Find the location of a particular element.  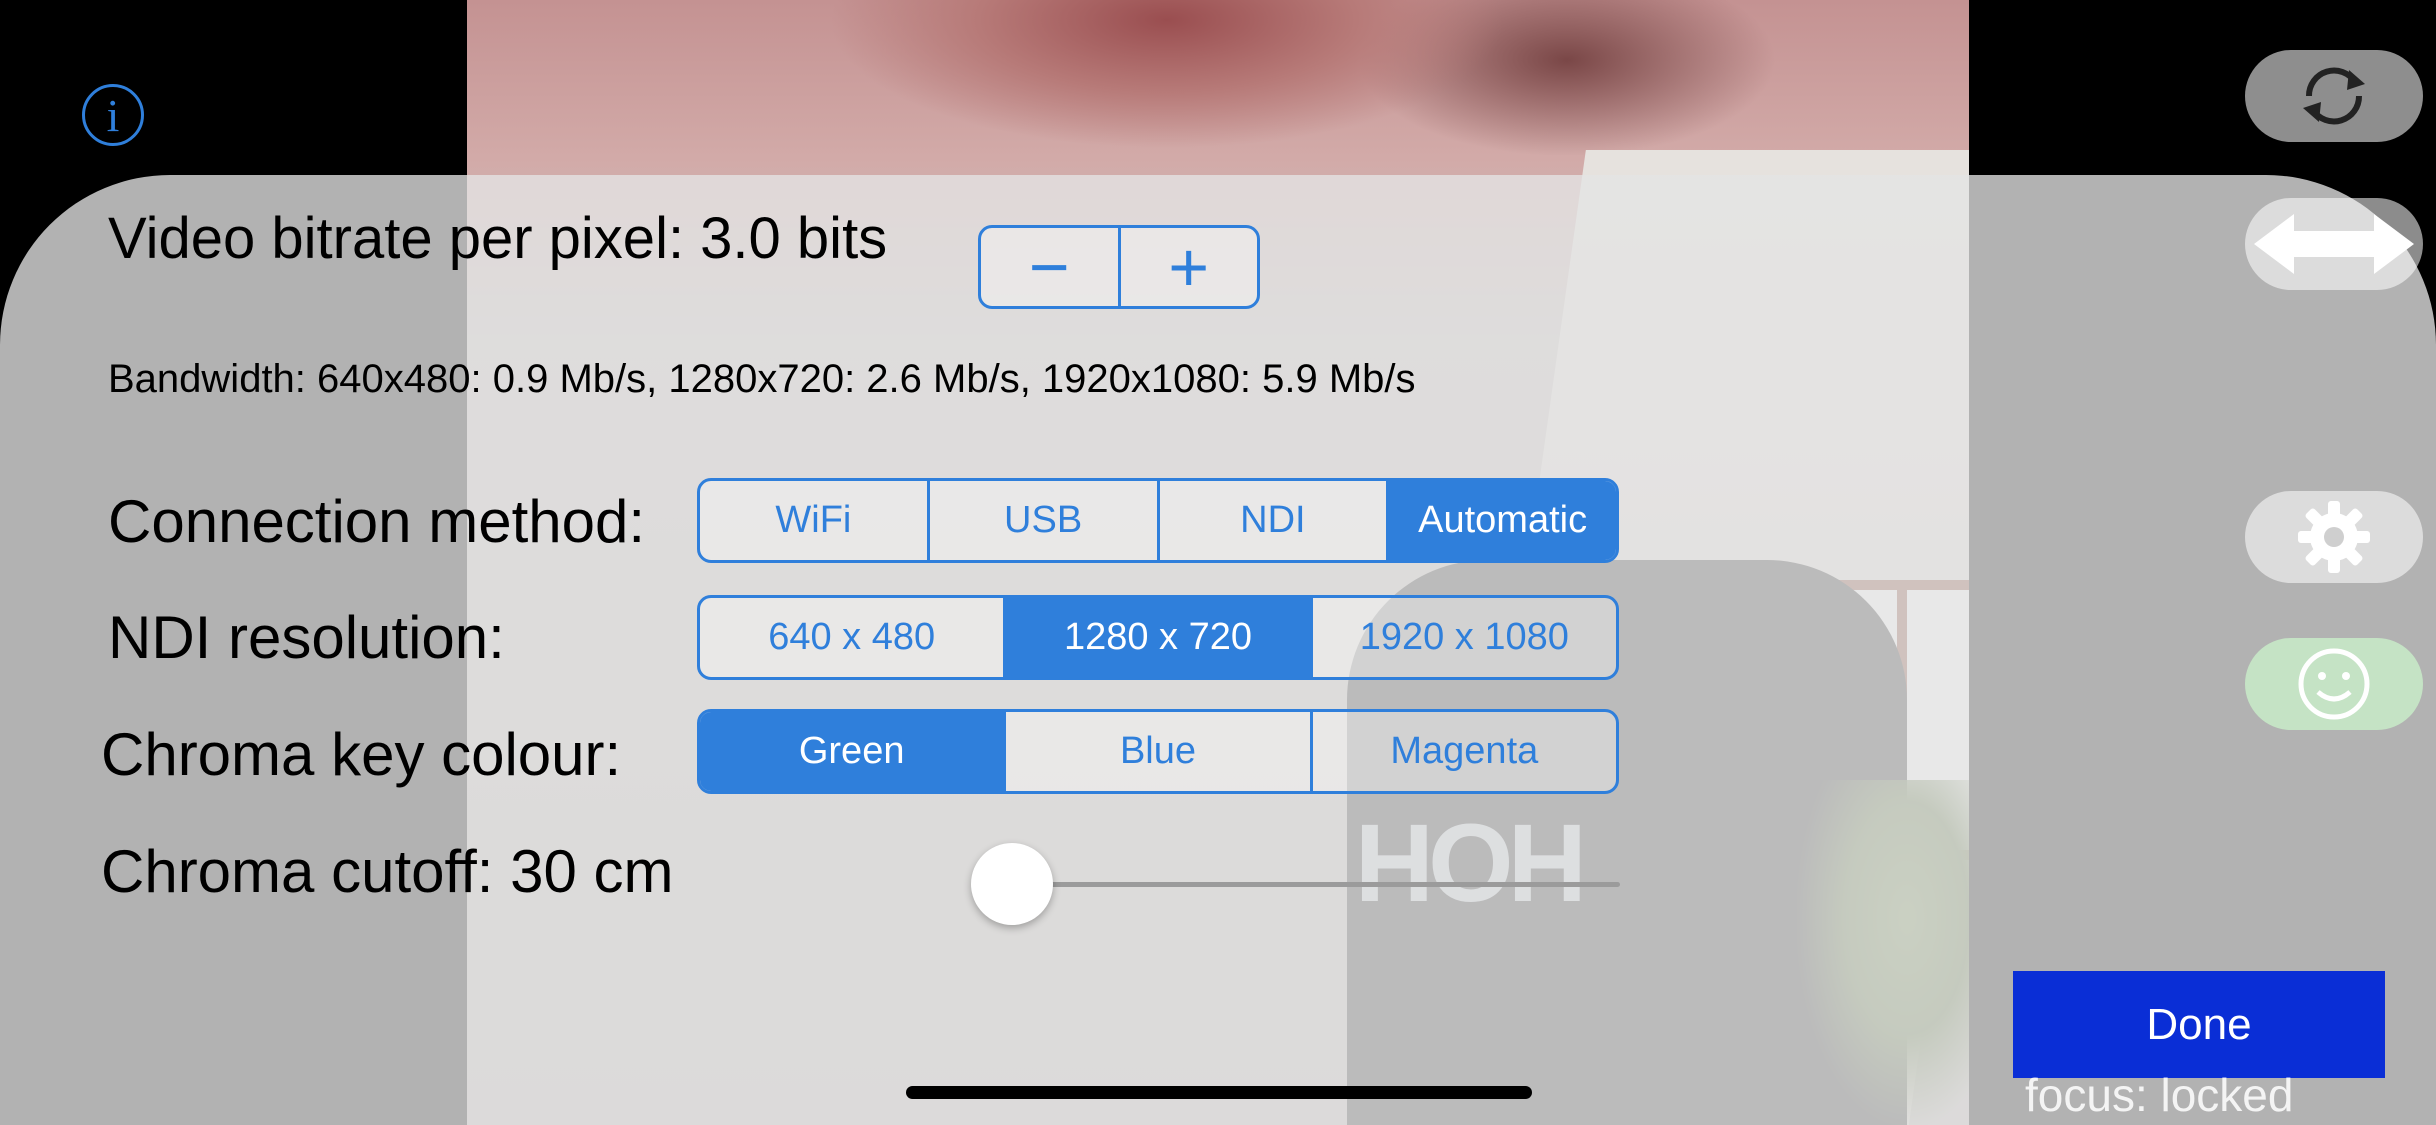

colour-option-green: Green is located at coordinates (852, 751).